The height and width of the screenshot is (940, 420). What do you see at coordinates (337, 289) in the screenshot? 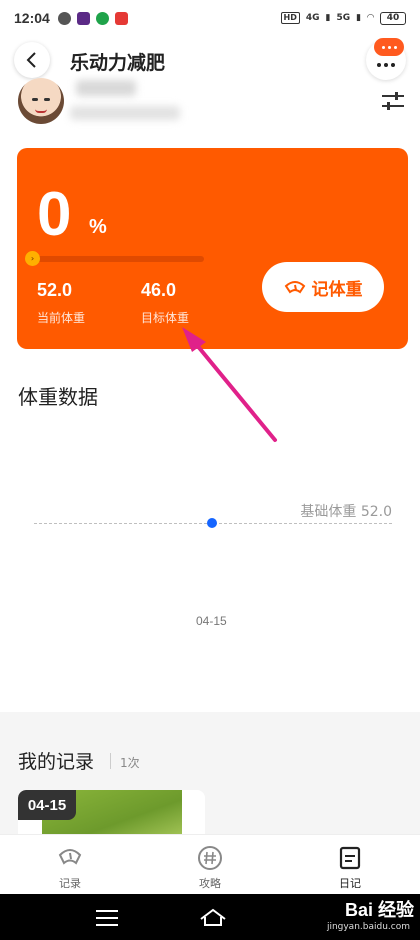
I see `record-weight-label: 记体重` at bounding box center [337, 289].